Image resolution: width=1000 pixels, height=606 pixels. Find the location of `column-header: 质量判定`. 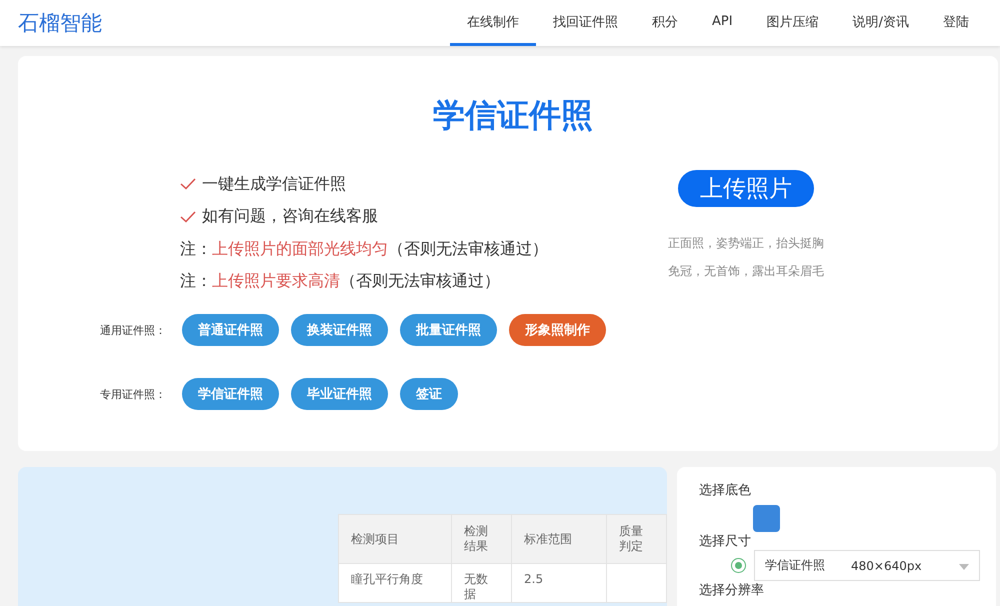

column-header: 质量判定 is located at coordinates (636, 539).